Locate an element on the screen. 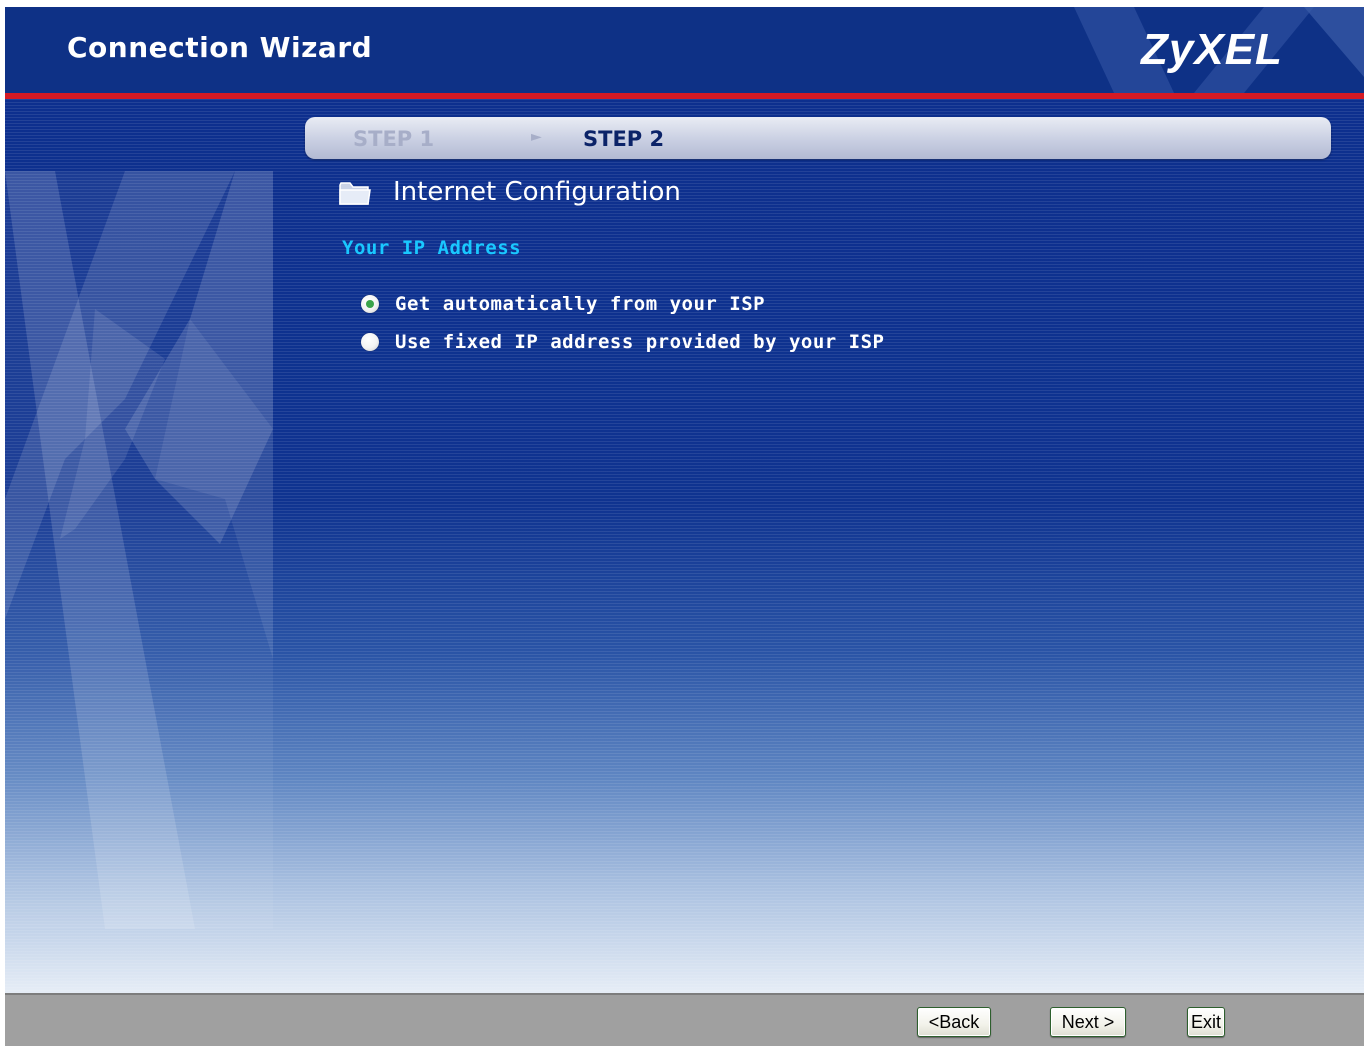 The height and width of the screenshot is (1046, 1369). step-2-label: STEP 2 is located at coordinates (624, 139).